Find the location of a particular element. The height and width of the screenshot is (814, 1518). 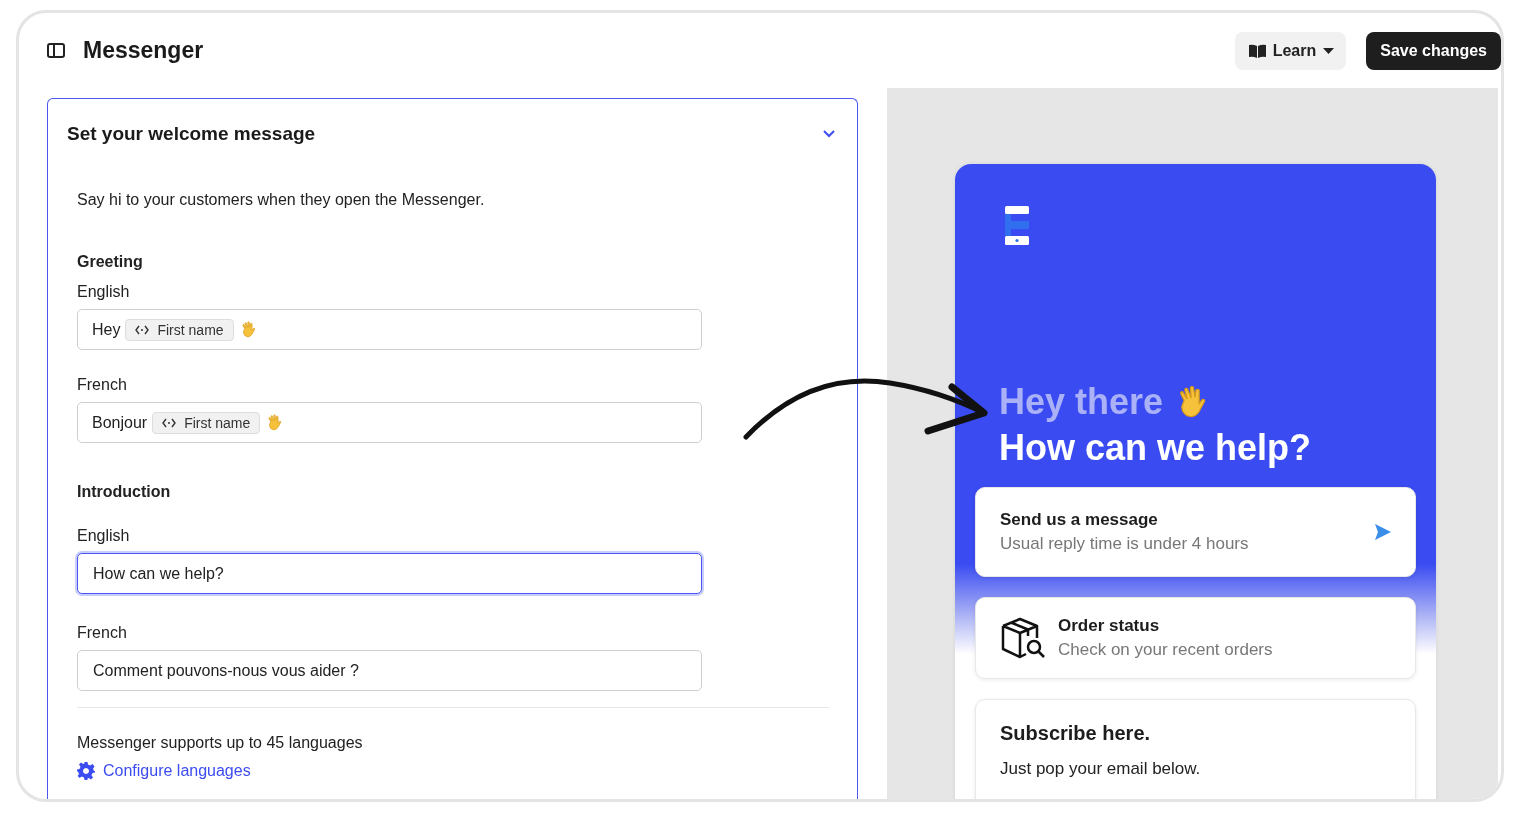

card-title: Order status is located at coordinates (1109, 626).